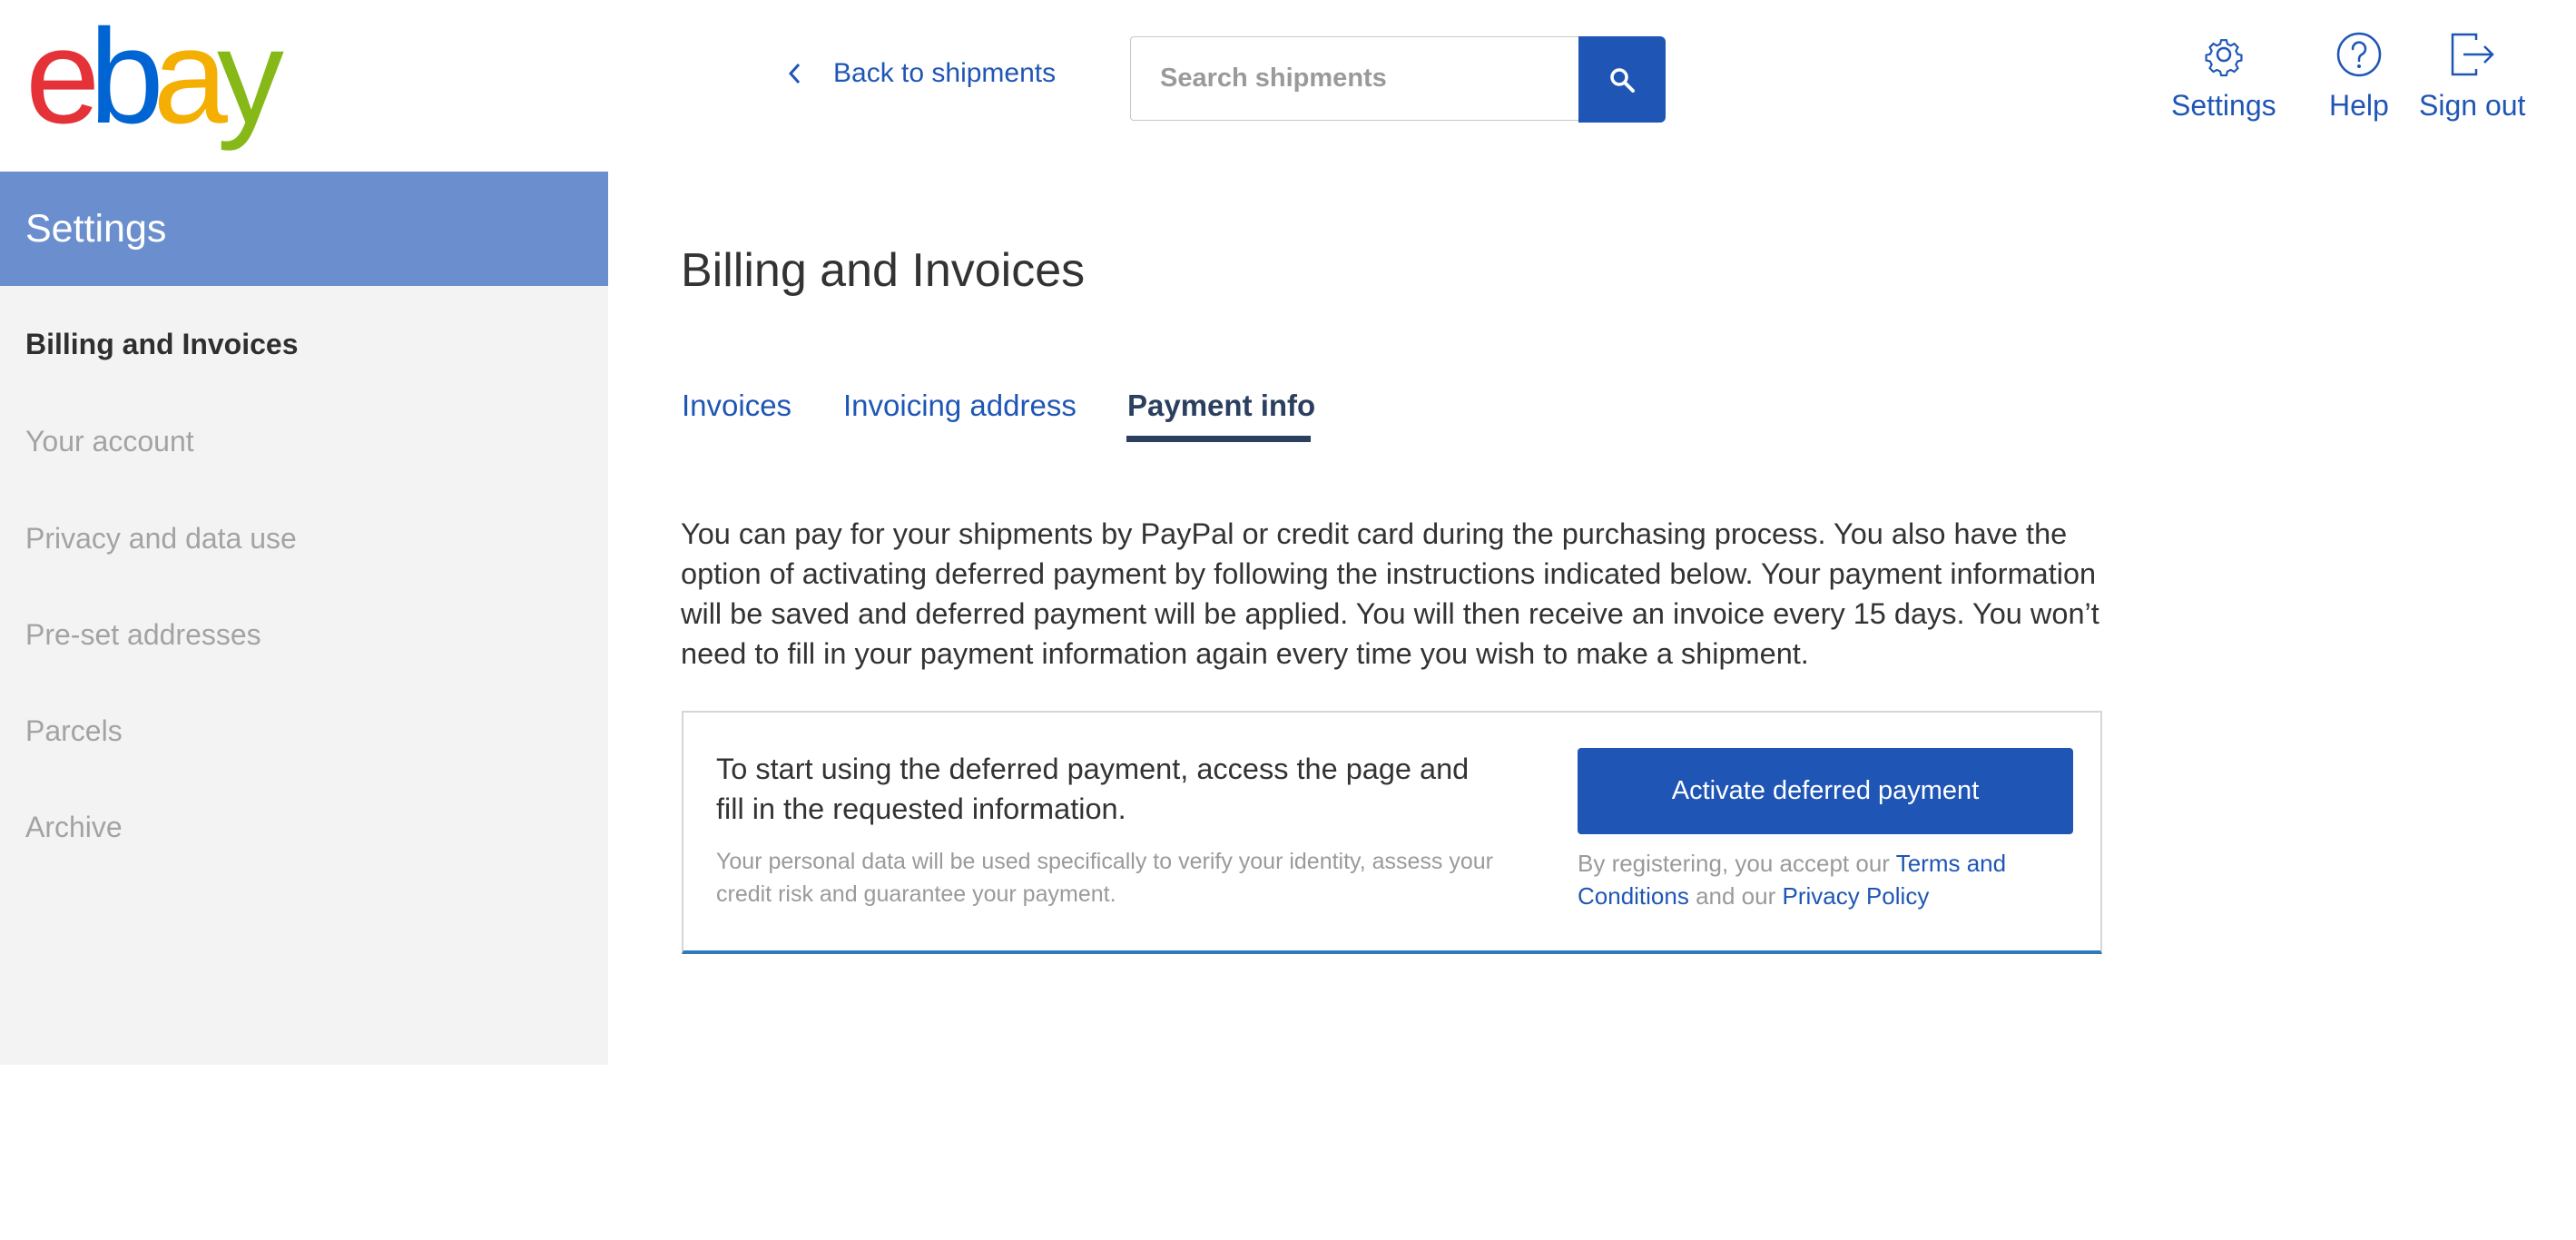 The image size is (2576, 1240). Describe the element at coordinates (74, 731) in the screenshot. I see `sidebar-item-parcels: Parcels` at that location.